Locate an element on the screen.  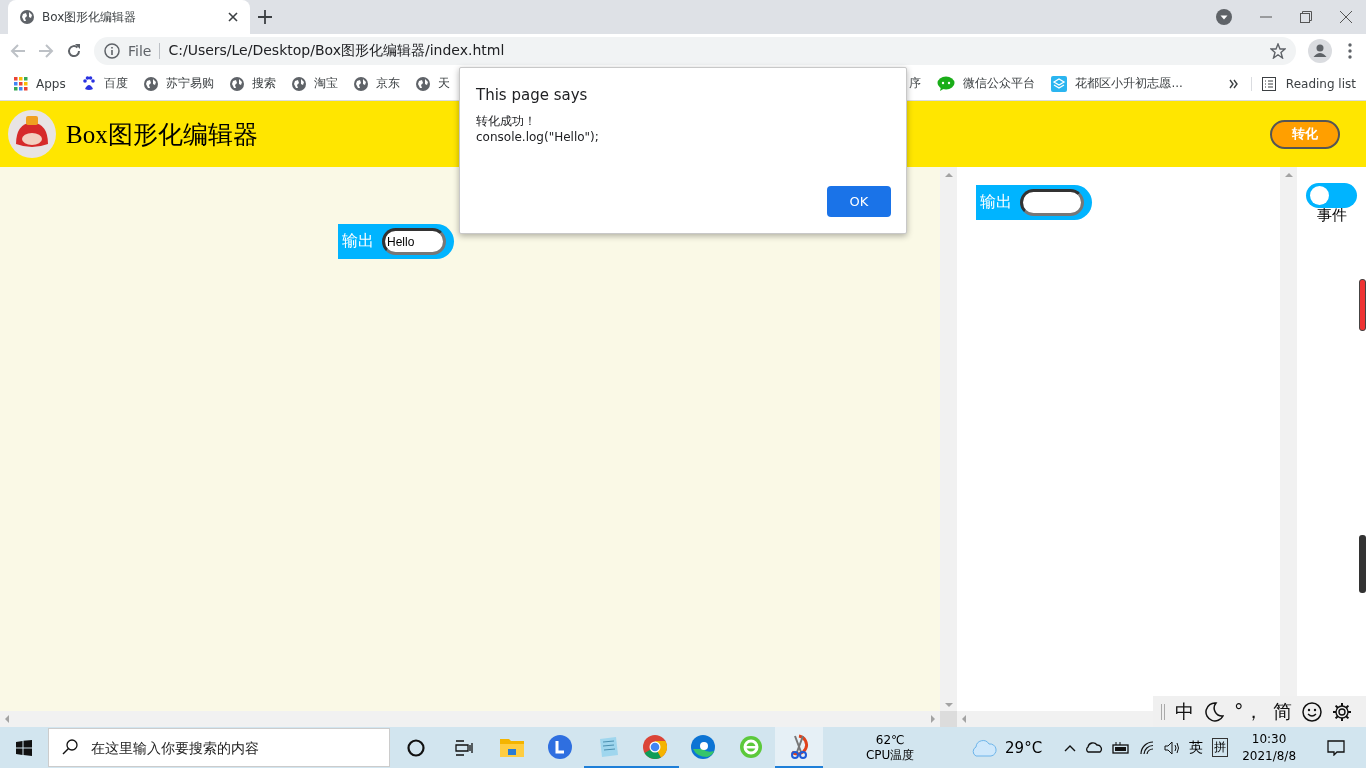
event-toggle is located at coordinates (1331, 195).